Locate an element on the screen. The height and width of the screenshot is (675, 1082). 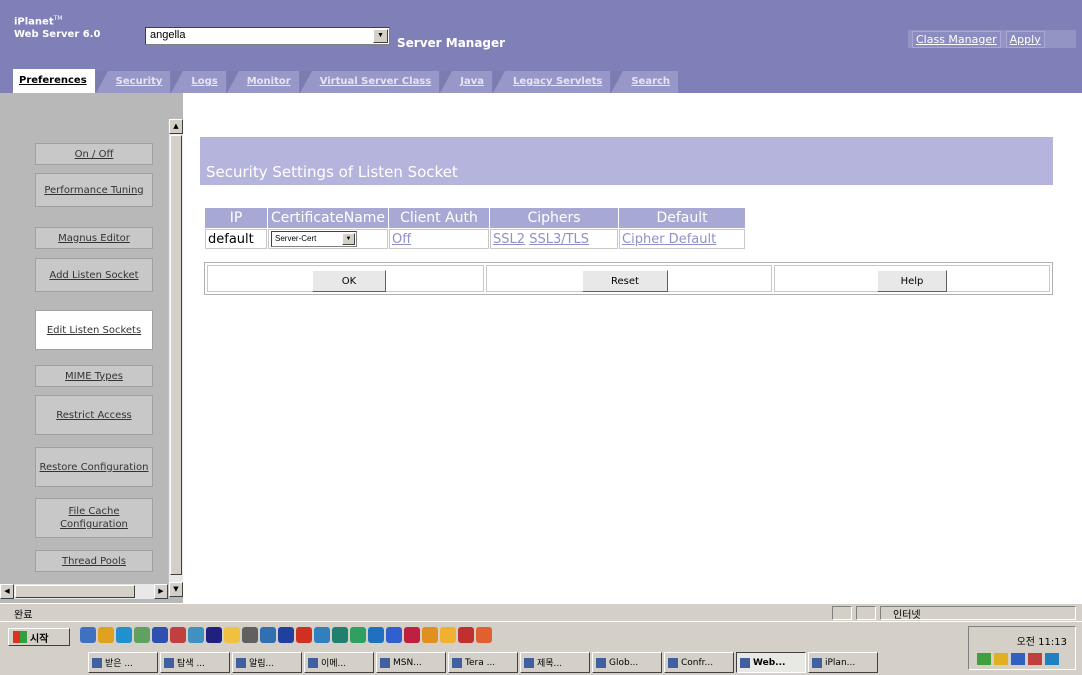
tab-virtual-server-class: Virtual Server Class is located at coordinates (369, 82).